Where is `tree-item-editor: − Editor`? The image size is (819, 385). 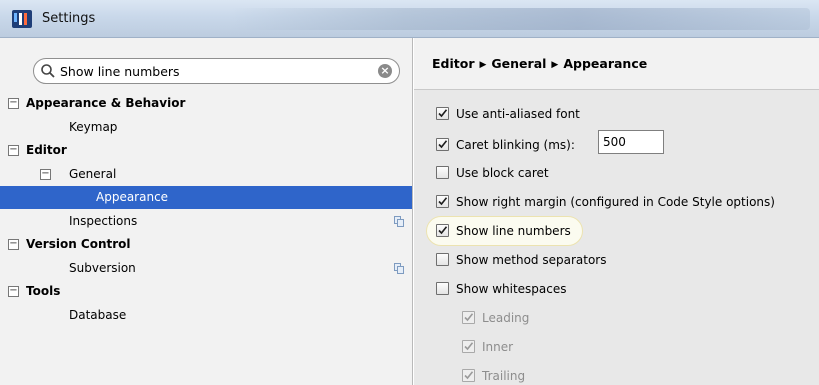 tree-item-editor: − Editor is located at coordinates (206, 150).